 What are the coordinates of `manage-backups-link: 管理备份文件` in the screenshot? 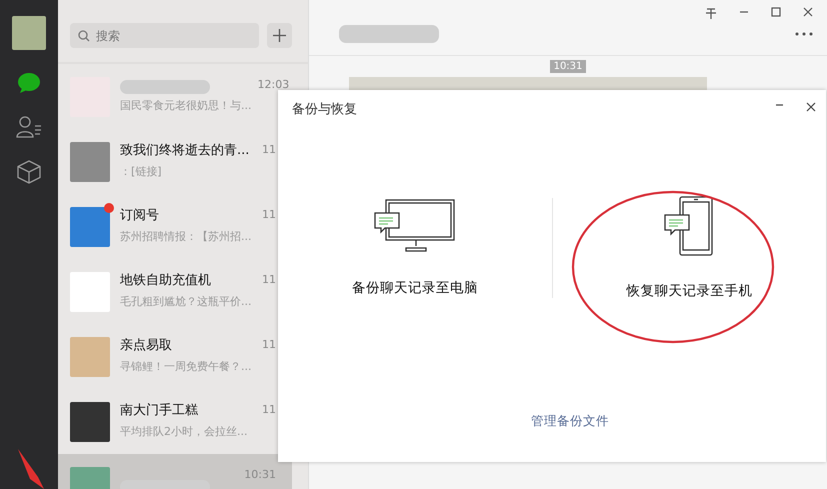 It's located at (570, 421).